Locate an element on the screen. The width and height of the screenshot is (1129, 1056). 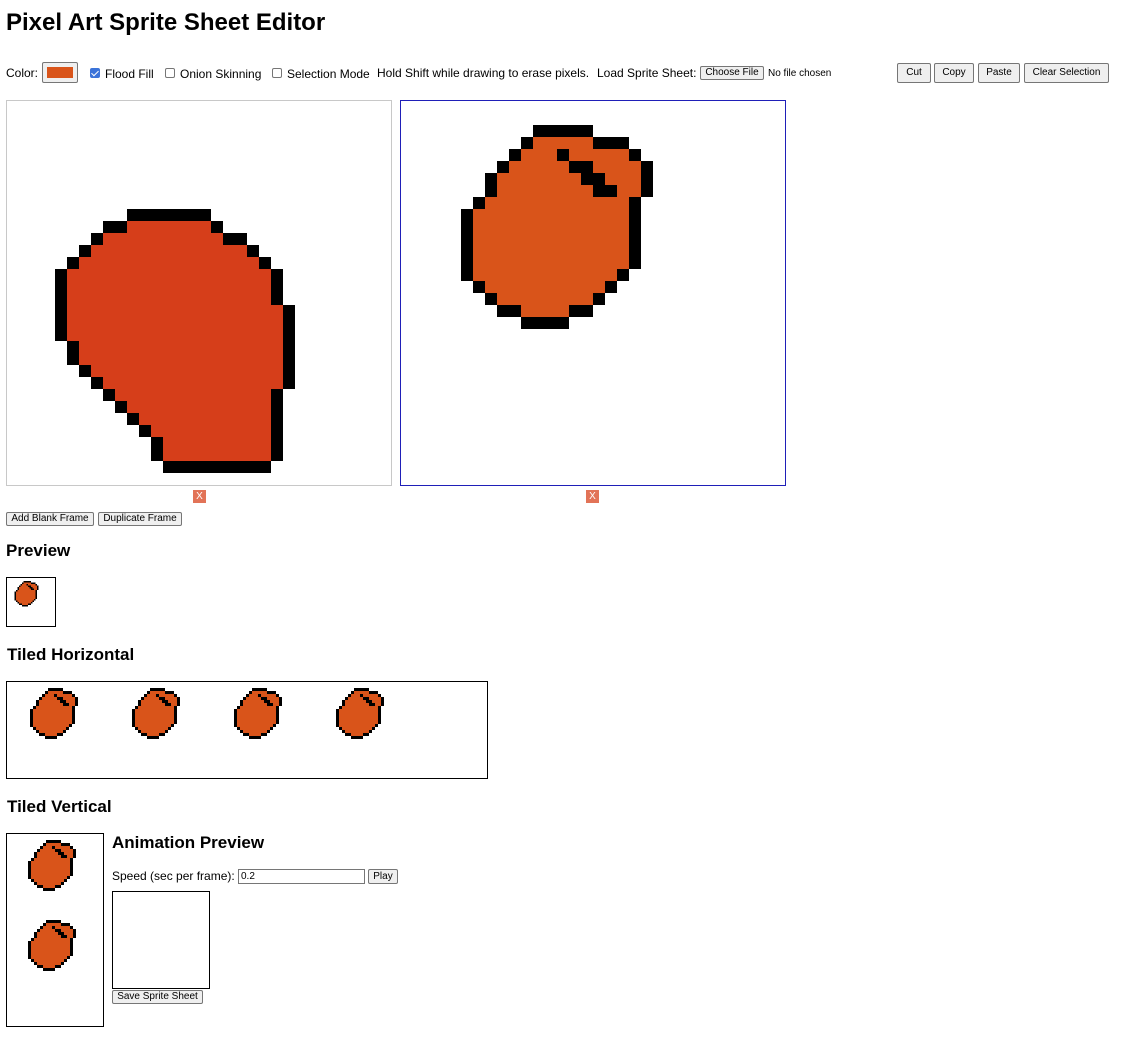
duplicate-frame-button: Duplicate Frame is located at coordinates (140, 519).